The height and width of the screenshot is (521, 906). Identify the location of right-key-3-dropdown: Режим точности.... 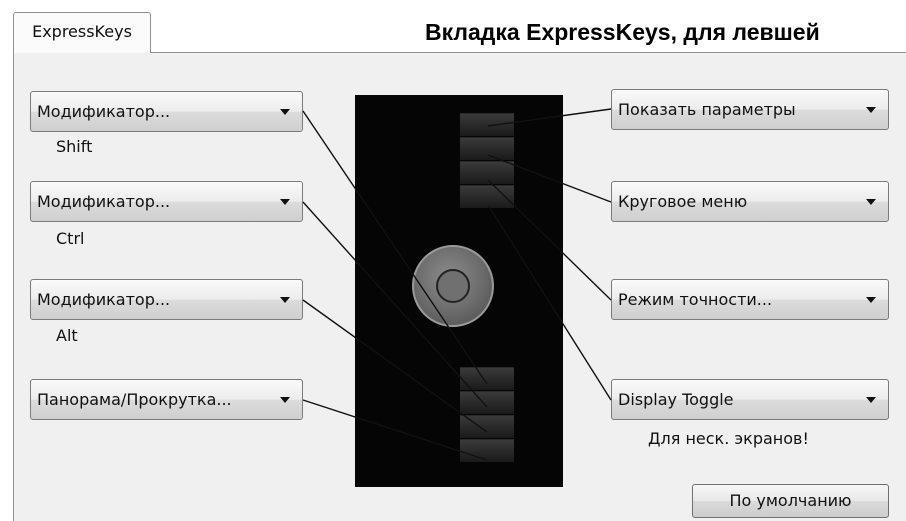
(750, 299).